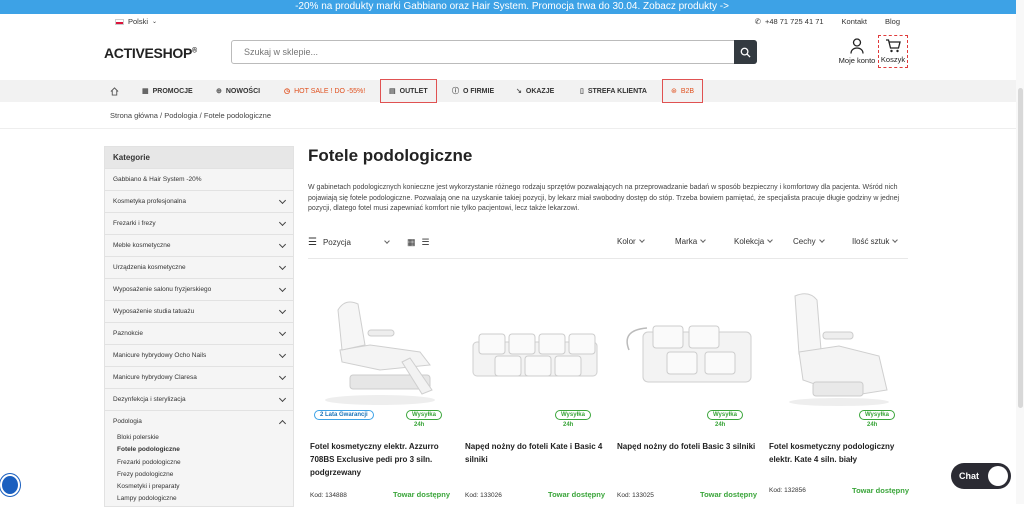  What do you see at coordinates (194, 51) in the screenshot?
I see `logo-registered-mark: ®` at bounding box center [194, 51].